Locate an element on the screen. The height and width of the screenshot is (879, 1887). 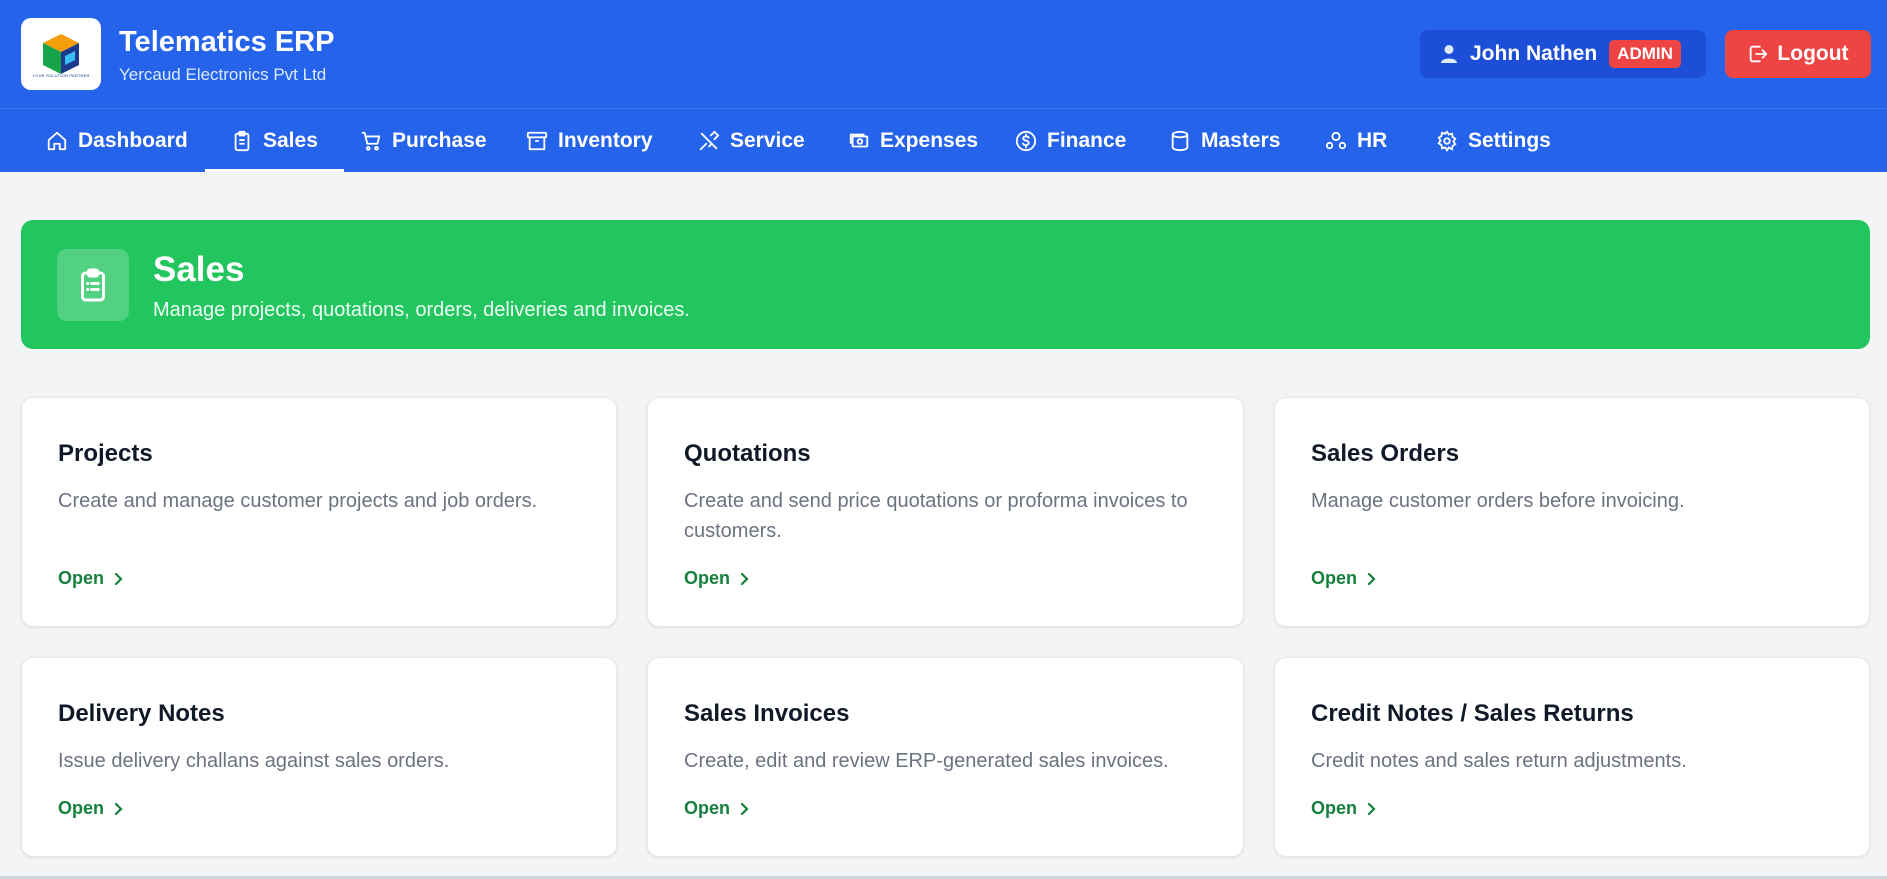
cube-logo-icon is located at coordinates (61, 54).